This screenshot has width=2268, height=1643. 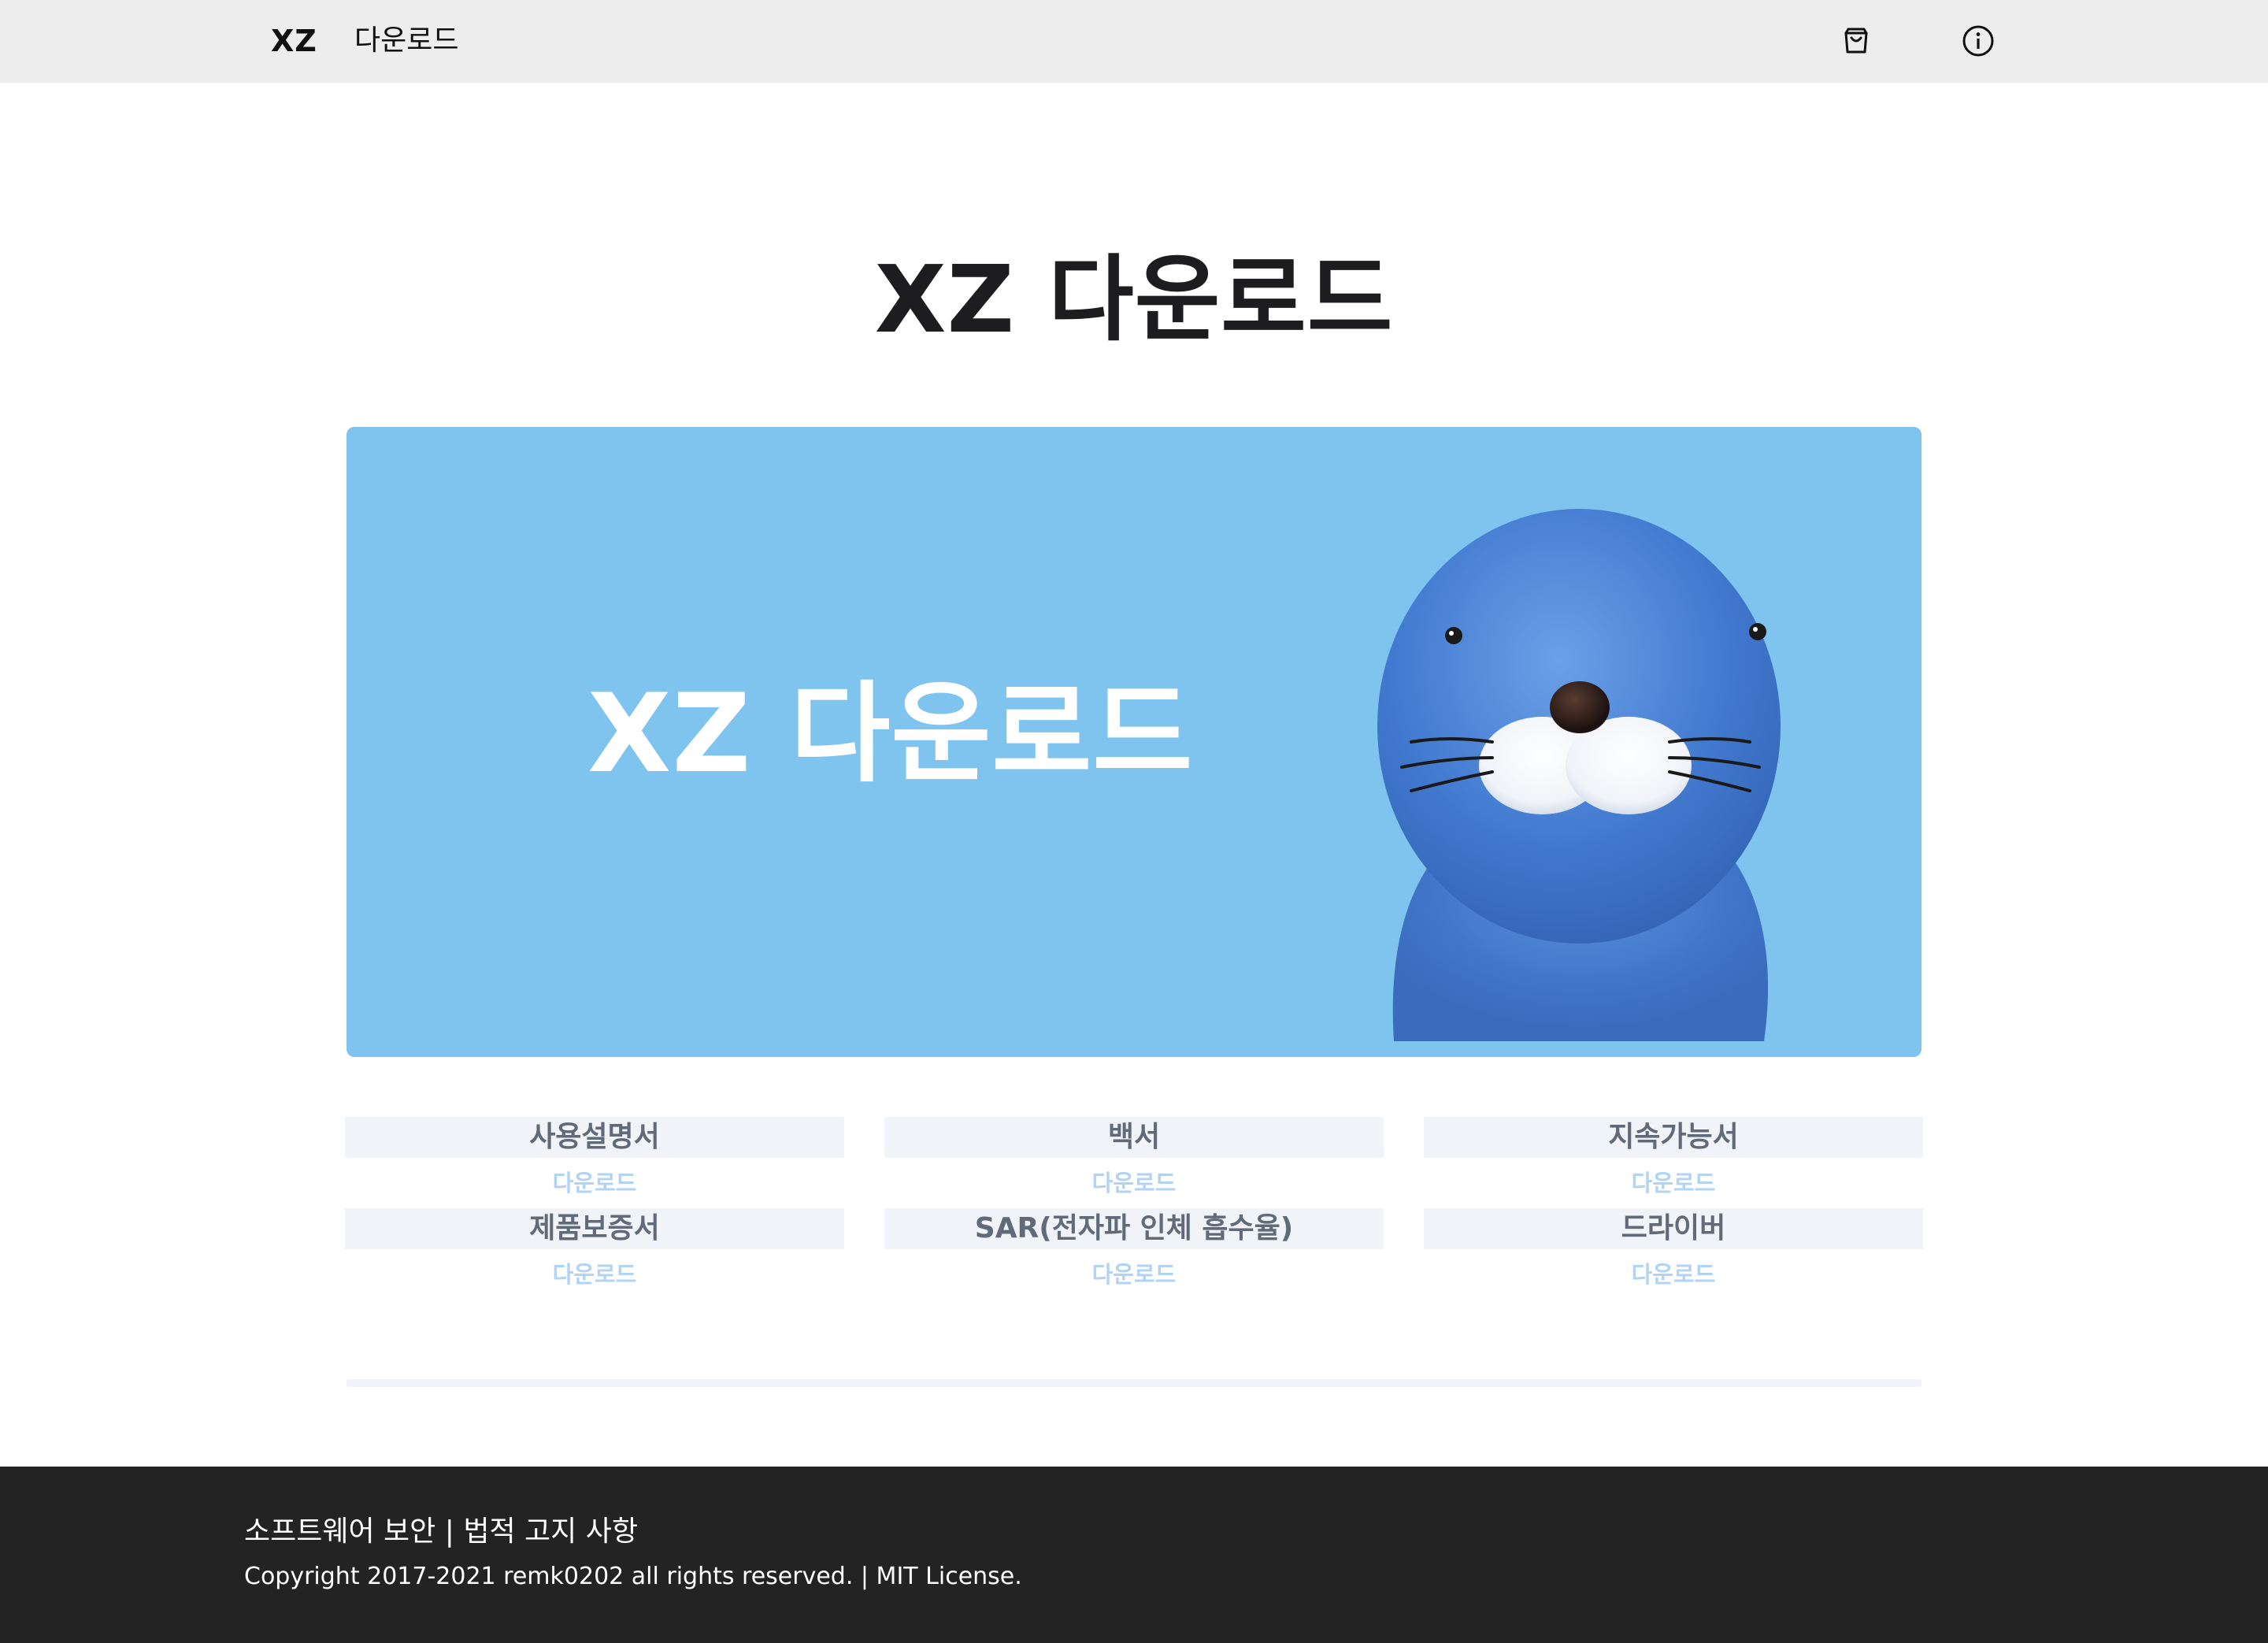 I want to click on nav-link-download: 다운로드, so click(x=406, y=41).